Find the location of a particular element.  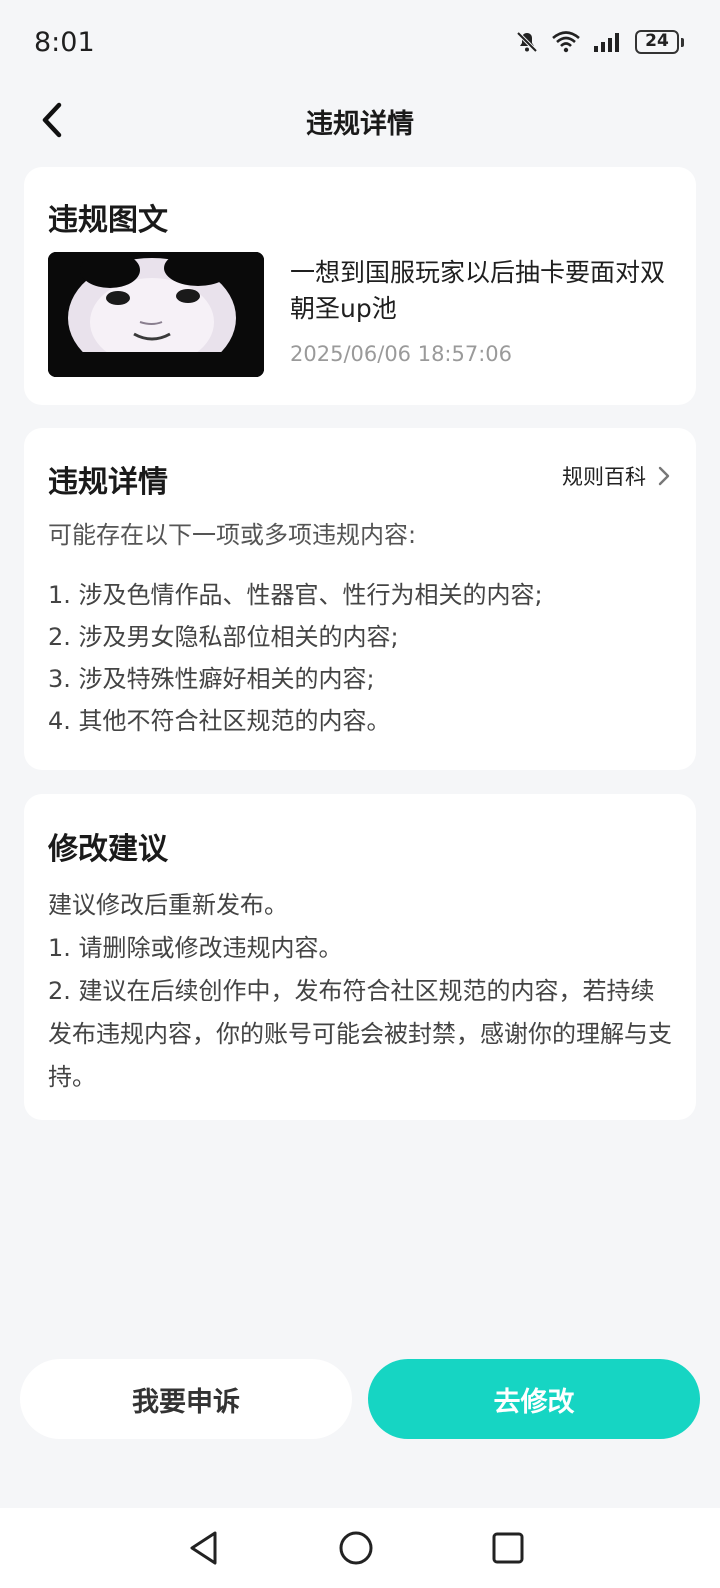

rules-wiki-link: 规则百科 is located at coordinates (616, 476).